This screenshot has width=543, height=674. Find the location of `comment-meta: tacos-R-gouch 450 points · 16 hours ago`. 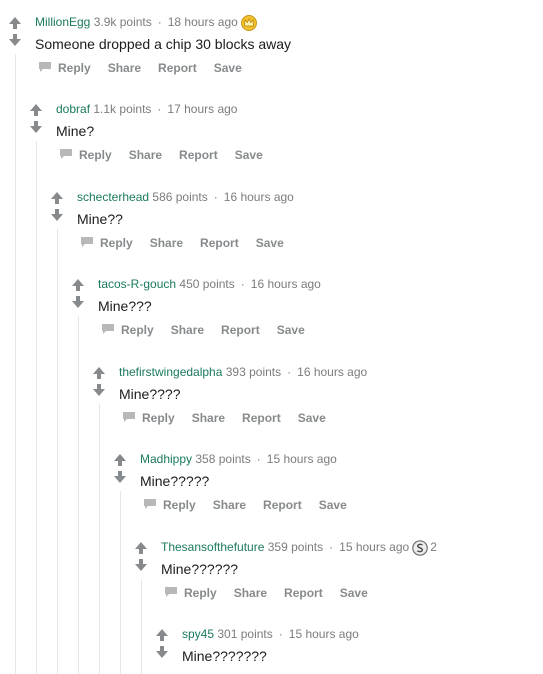

comment-meta: tacos-R-gouch 450 points · 16 hours ago is located at coordinates (209, 284).